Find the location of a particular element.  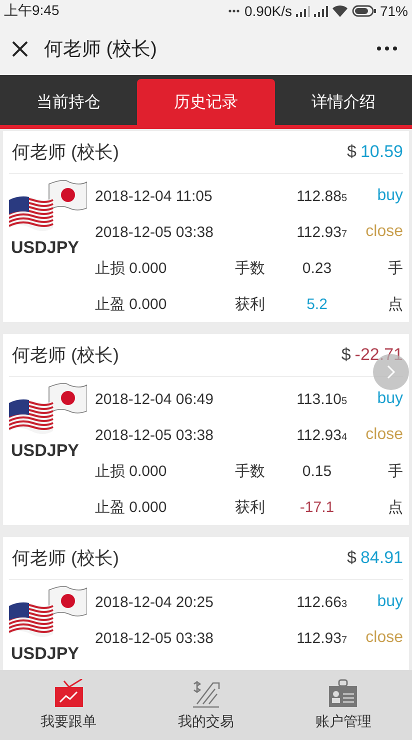

nav-item: 我要跟单 is located at coordinates (69, 705).